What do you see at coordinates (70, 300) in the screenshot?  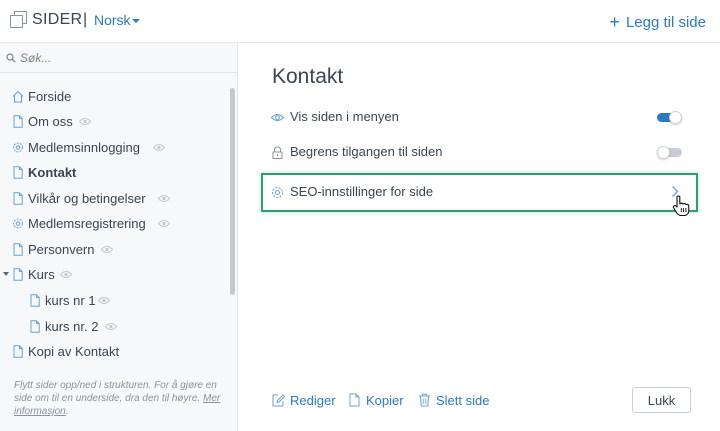 I see `tree-item-label: kurs nr 1` at bounding box center [70, 300].